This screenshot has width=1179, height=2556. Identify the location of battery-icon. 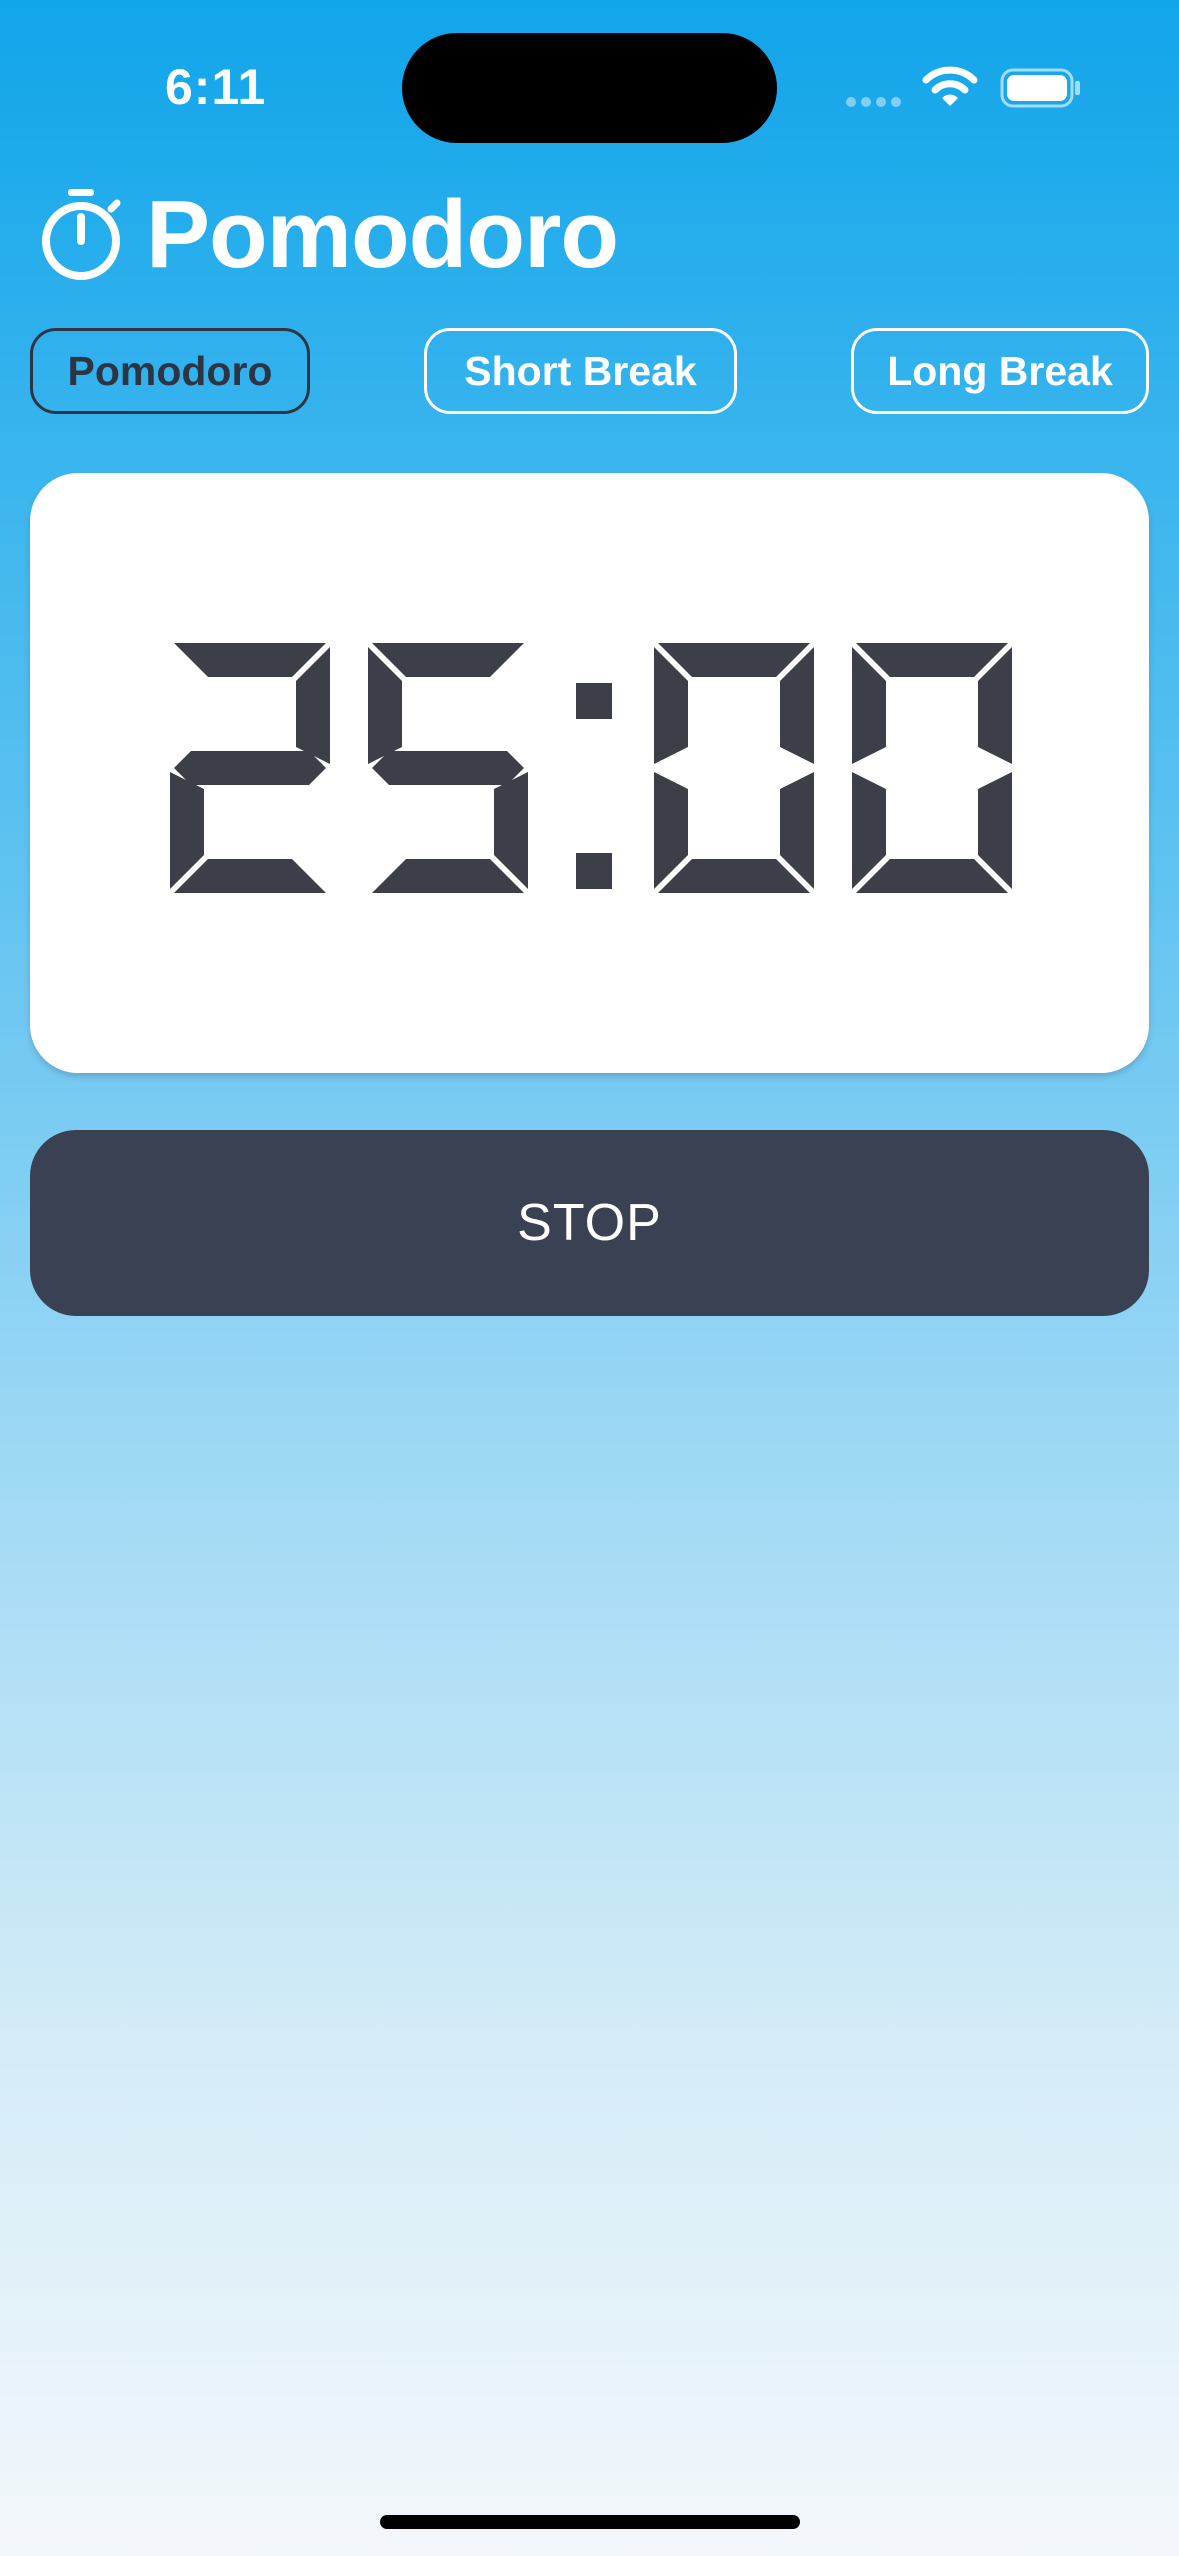
(1040, 88).